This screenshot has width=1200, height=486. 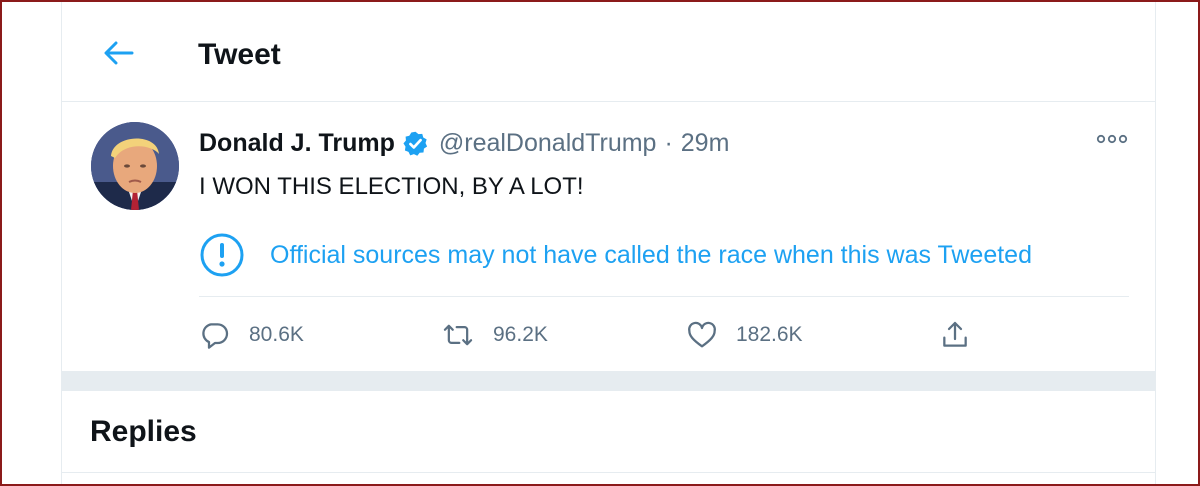 I want to click on verified-badge-icon, so click(x=415, y=143).